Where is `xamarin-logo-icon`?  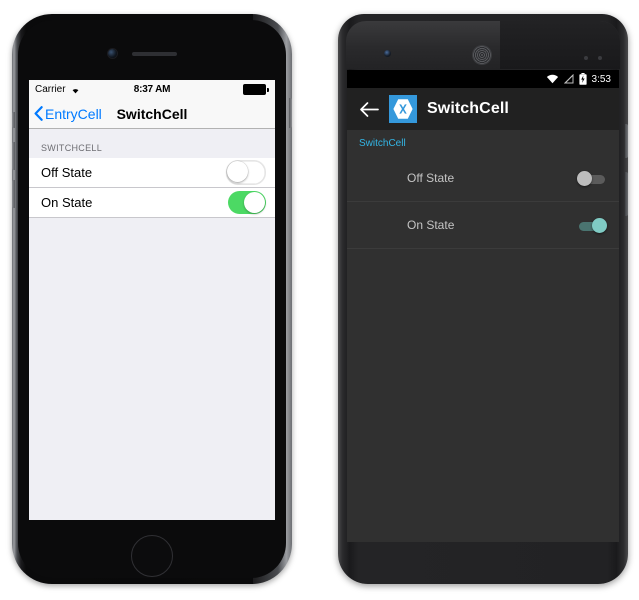
xamarin-logo-icon is located at coordinates (403, 109).